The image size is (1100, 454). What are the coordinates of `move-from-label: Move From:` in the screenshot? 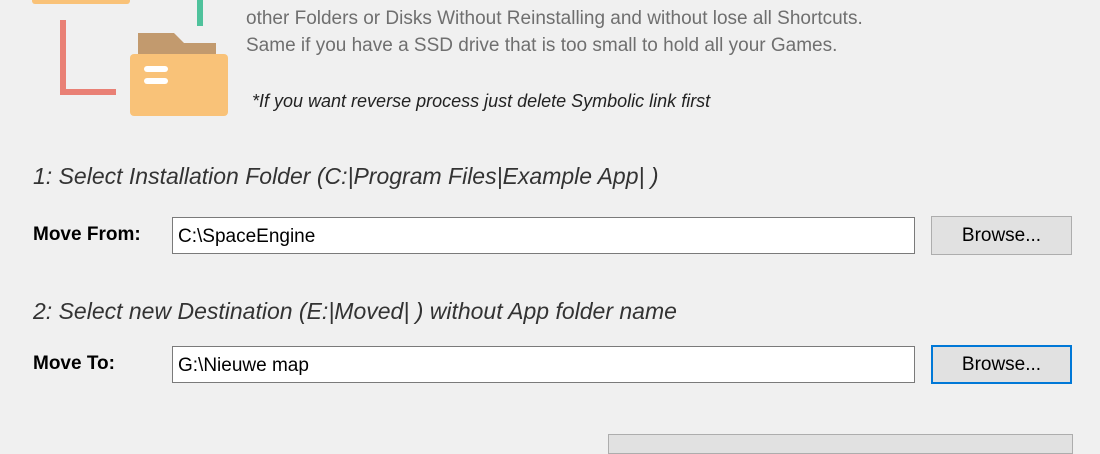 It's located at (87, 234).